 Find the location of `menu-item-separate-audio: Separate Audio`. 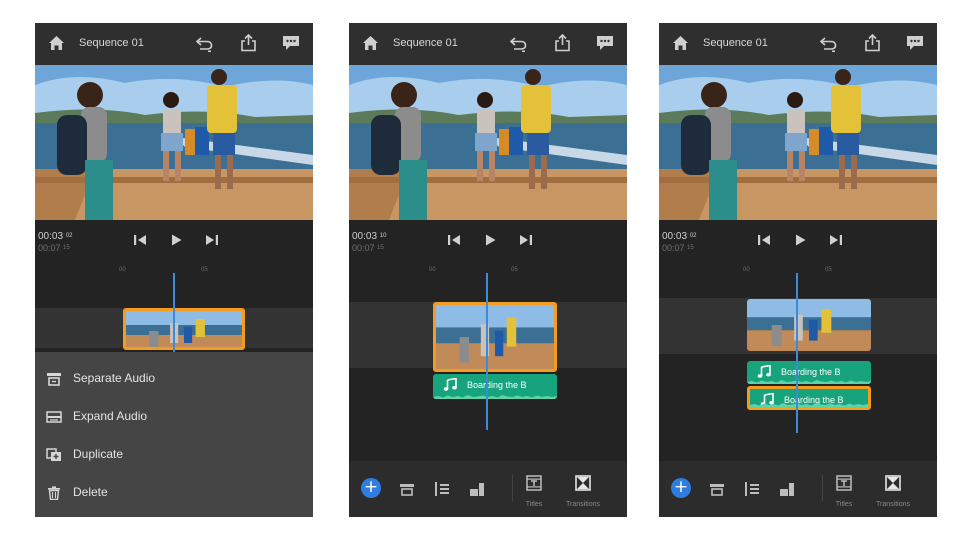

menu-item-separate-audio: Separate Audio is located at coordinates (174, 379).